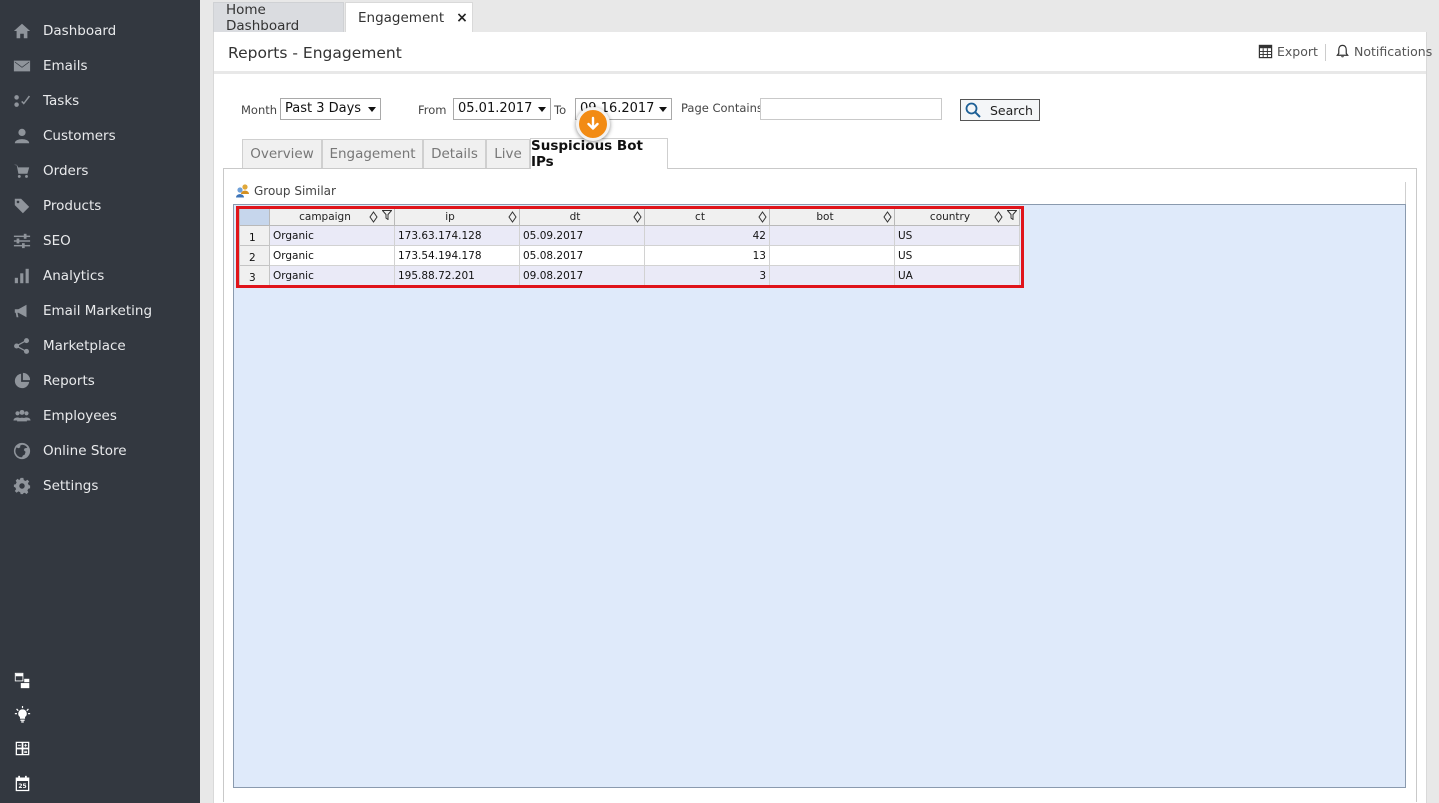  I want to click on sidebar-item-orders: Orders, so click(100, 170).